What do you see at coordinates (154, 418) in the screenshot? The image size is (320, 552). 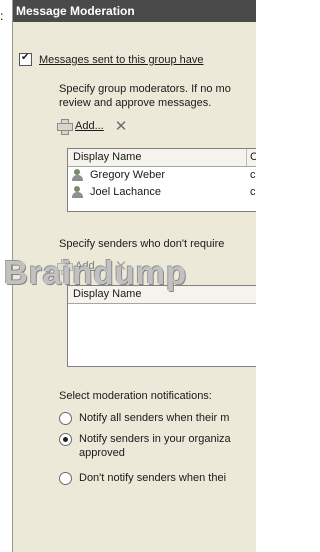 I see `radio-label: Notify all senders when their m` at bounding box center [154, 418].